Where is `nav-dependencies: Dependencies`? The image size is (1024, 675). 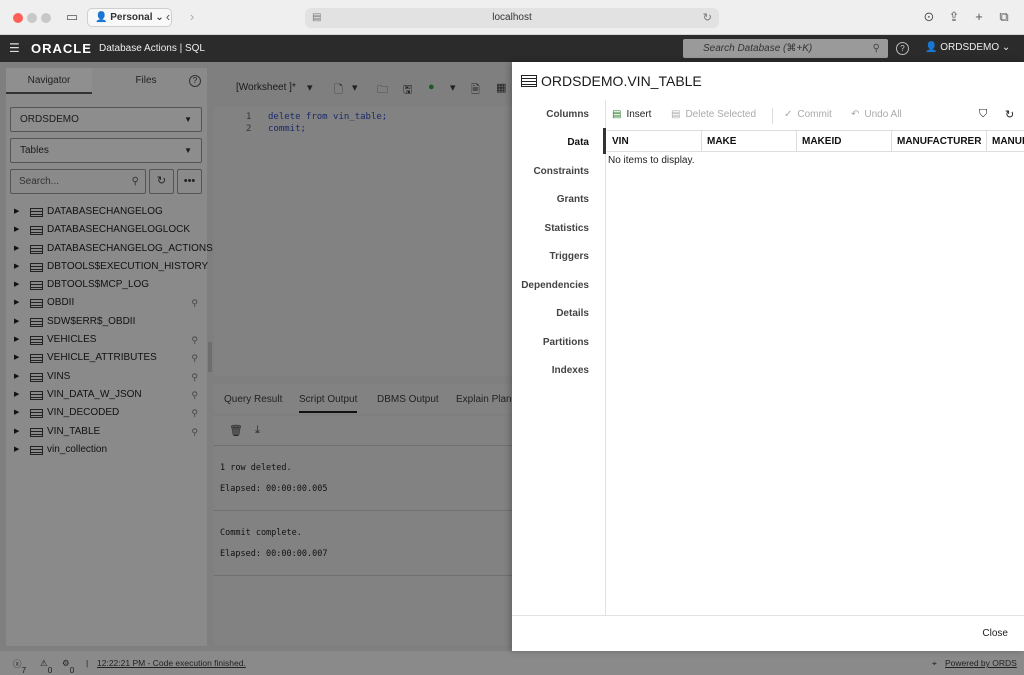
nav-dependencies: Dependencies is located at coordinates (555, 285).